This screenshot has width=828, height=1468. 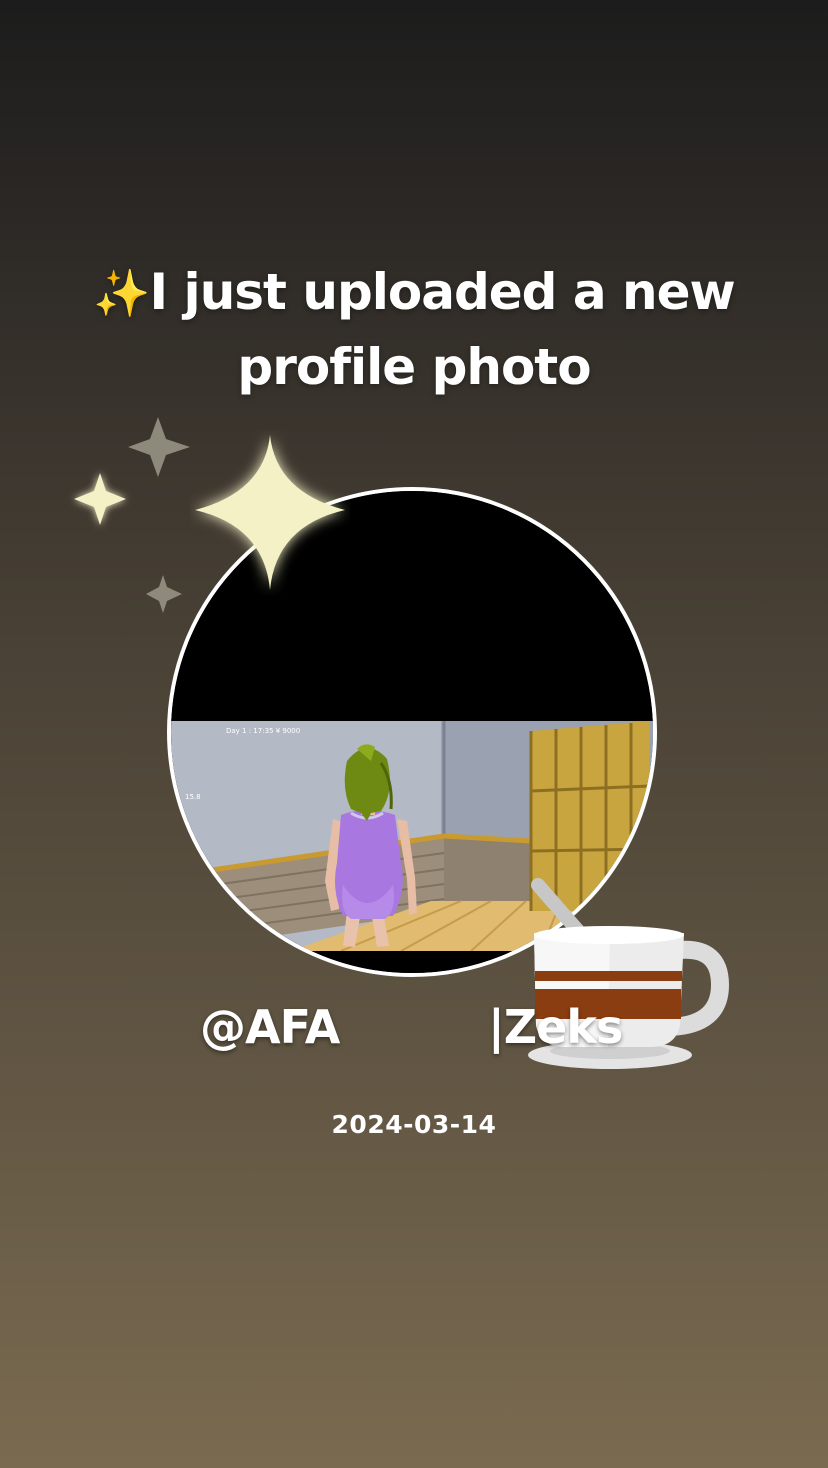 What do you see at coordinates (121, 293) in the screenshot?
I see `sparkles-emoji-icon: ✨` at bounding box center [121, 293].